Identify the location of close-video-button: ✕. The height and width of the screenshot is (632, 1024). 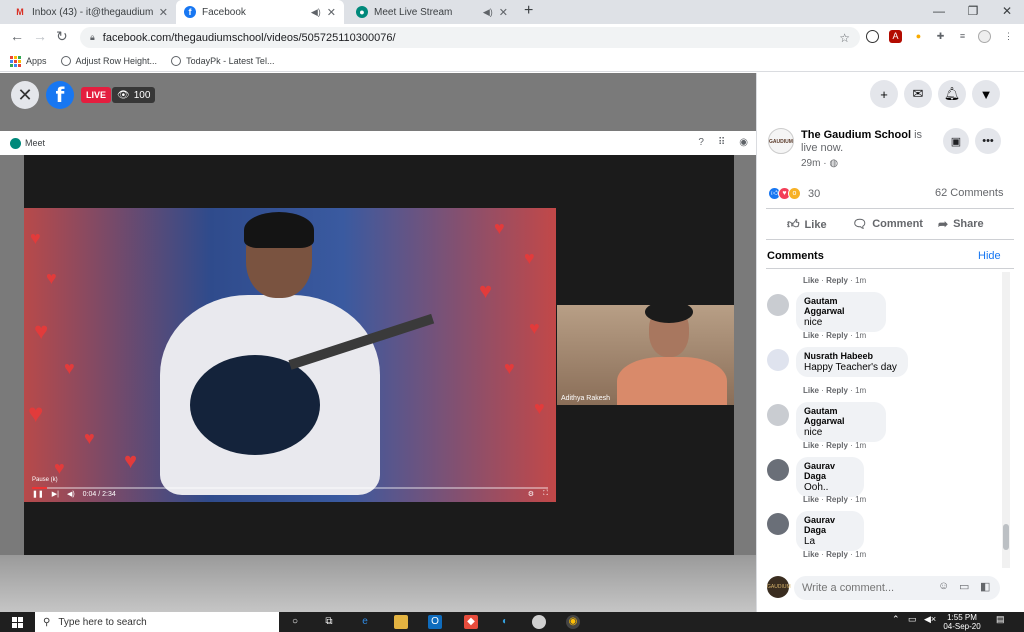
(25, 95).